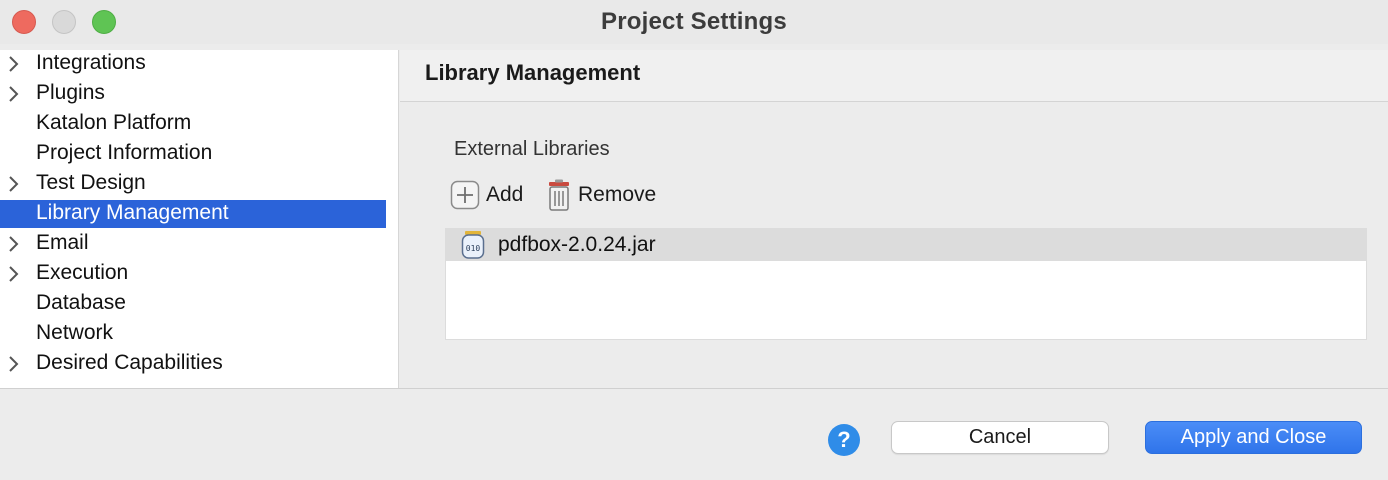  Describe the element at coordinates (193, 334) in the screenshot. I see `tree-item-network: Network` at that location.